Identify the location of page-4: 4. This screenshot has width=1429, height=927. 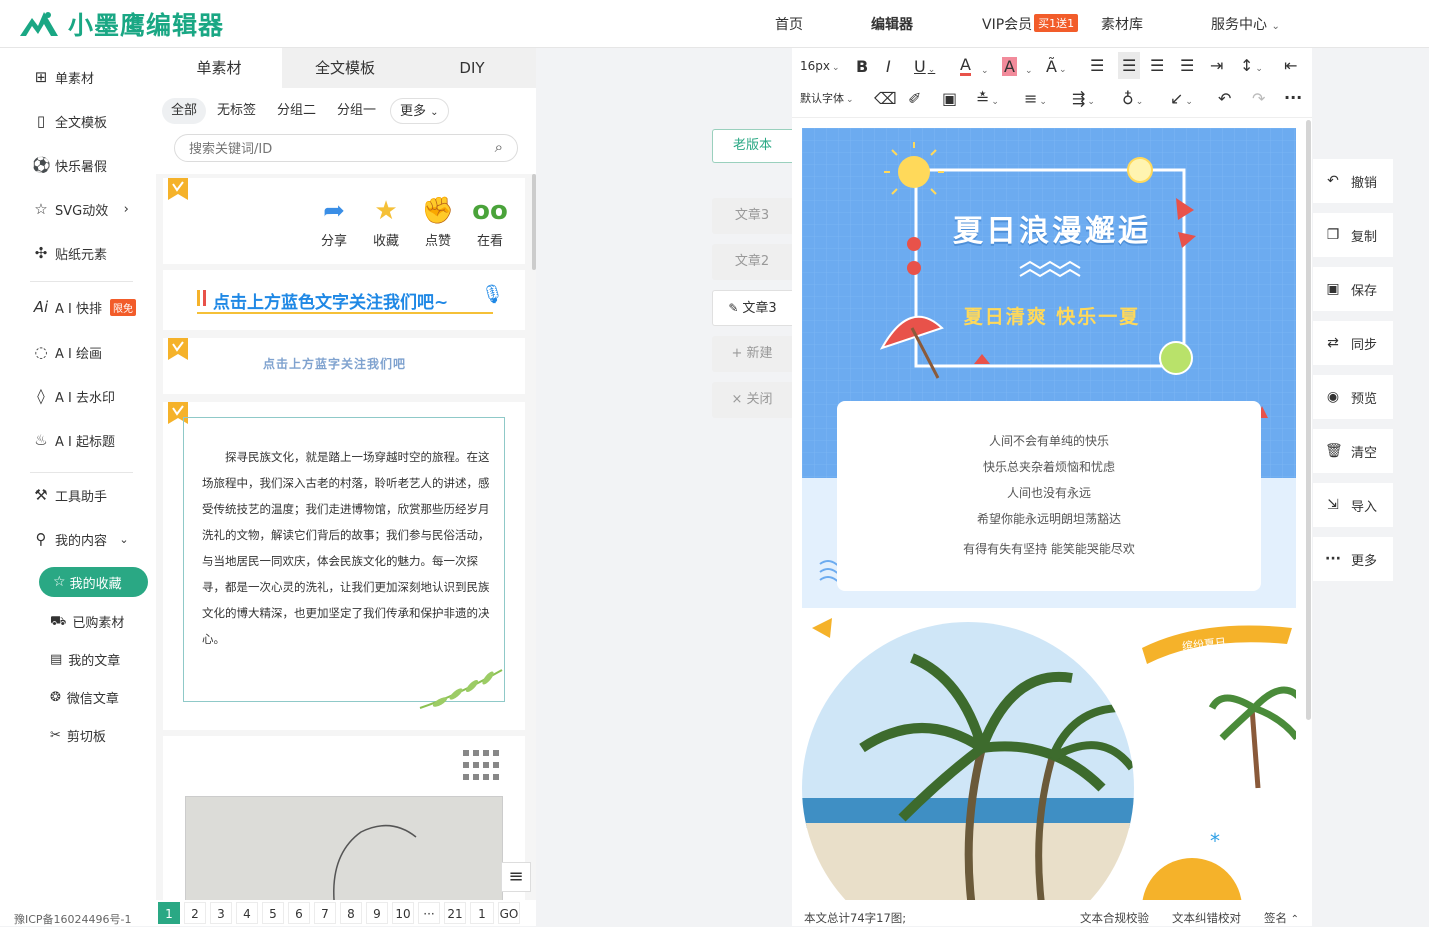
(247, 913).